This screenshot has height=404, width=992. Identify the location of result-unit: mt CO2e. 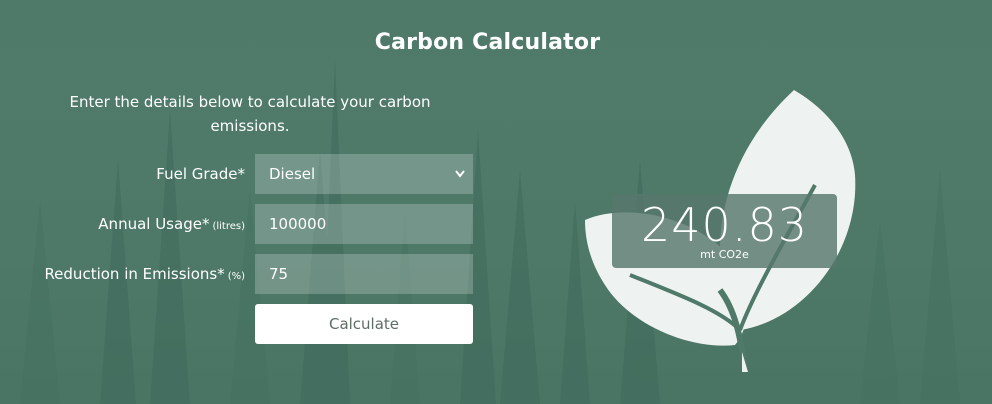
(724, 254).